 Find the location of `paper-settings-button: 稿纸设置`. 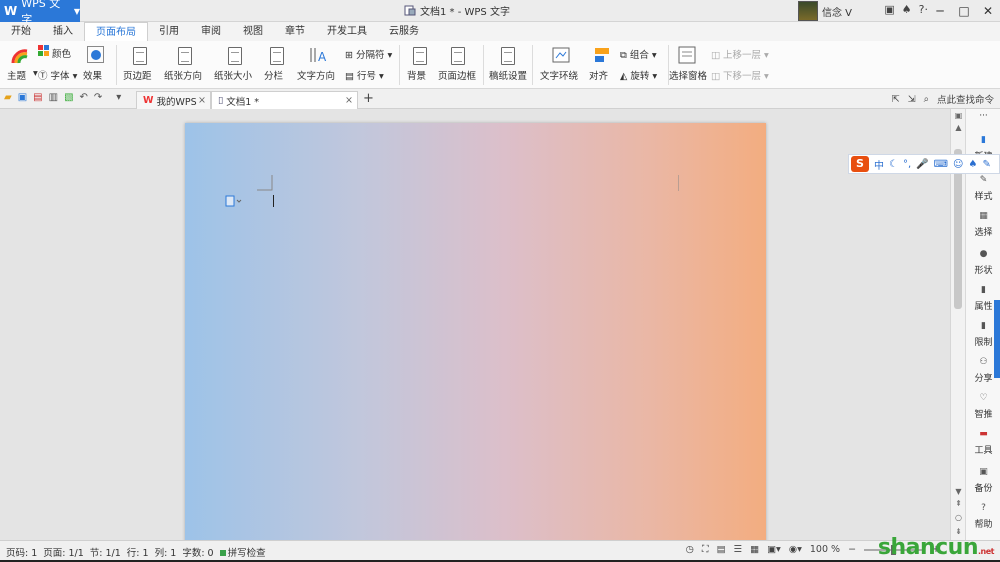

paper-settings-button: 稿纸设置 is located at coordinates (508, 75).